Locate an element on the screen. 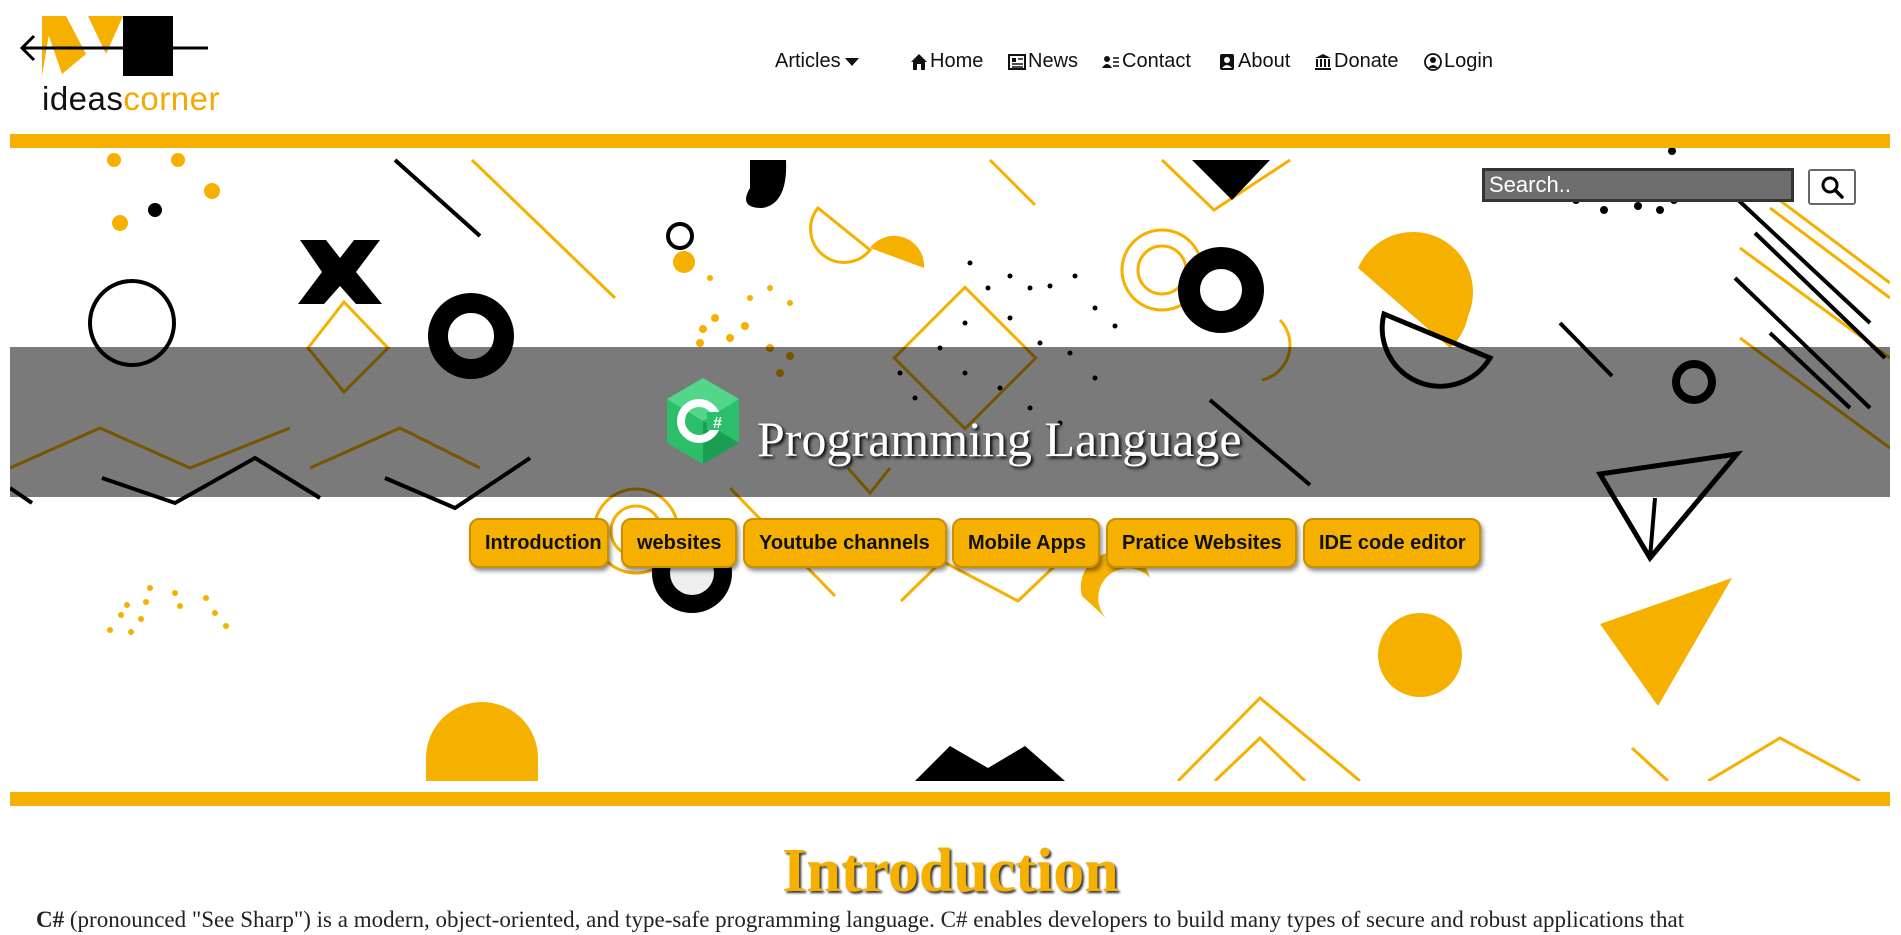  intro-heading: Introduction is located at coordinates (950, 871).